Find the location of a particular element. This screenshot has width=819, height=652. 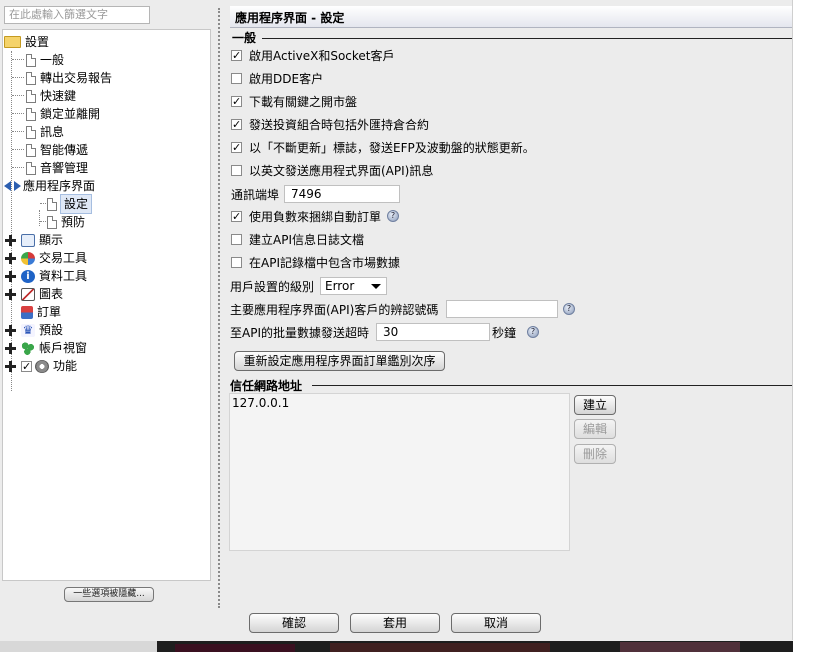

enable-dde-checkbox is located at coordinates (236, 78).